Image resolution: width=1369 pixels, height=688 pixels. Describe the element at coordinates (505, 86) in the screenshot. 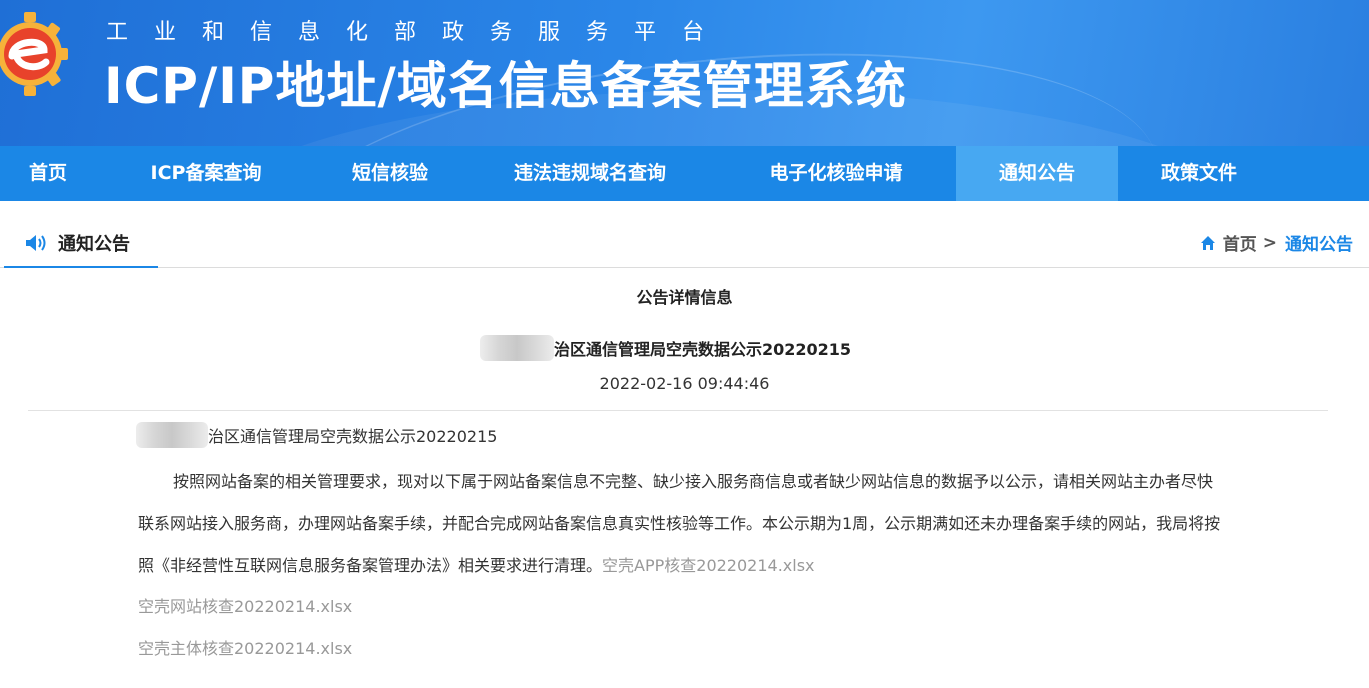

I see `header-title: ICP/IP地址/域名信息备案管理系统` at that location.